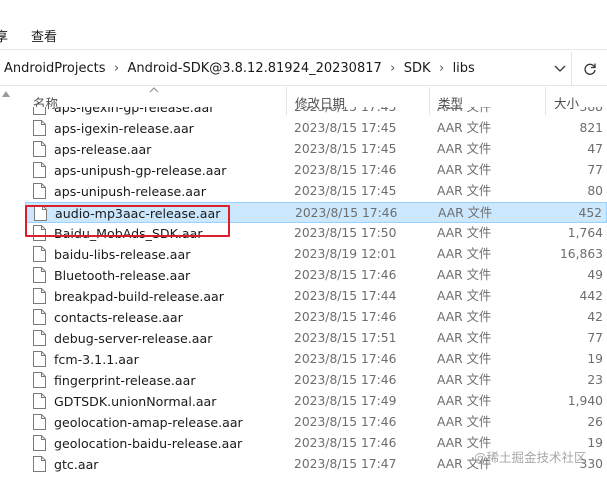  Describe the element at coordinates (595, 380) in the screenshot. I see `file-size: 23` at that location.